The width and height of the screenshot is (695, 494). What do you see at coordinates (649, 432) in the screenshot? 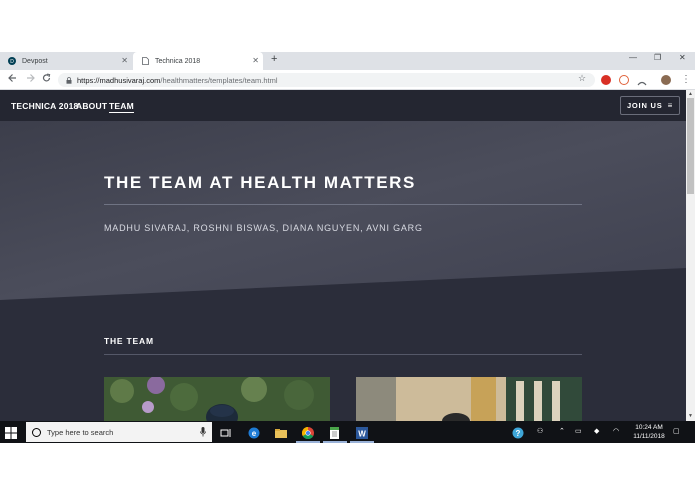
I see `taskbar-clock: 10:24 AM 11/11/2018` at bounding box center [649, 432].